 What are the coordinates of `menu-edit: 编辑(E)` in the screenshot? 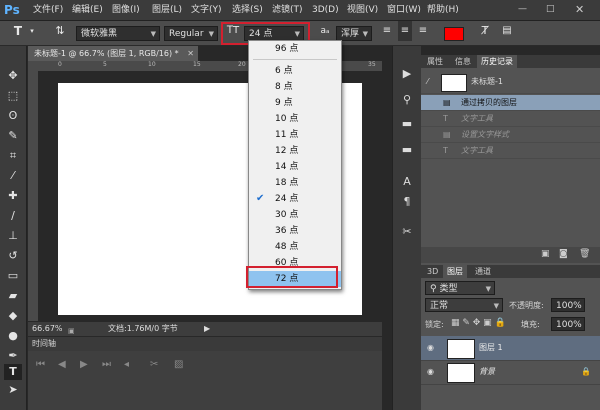 It's located at (87, 10).